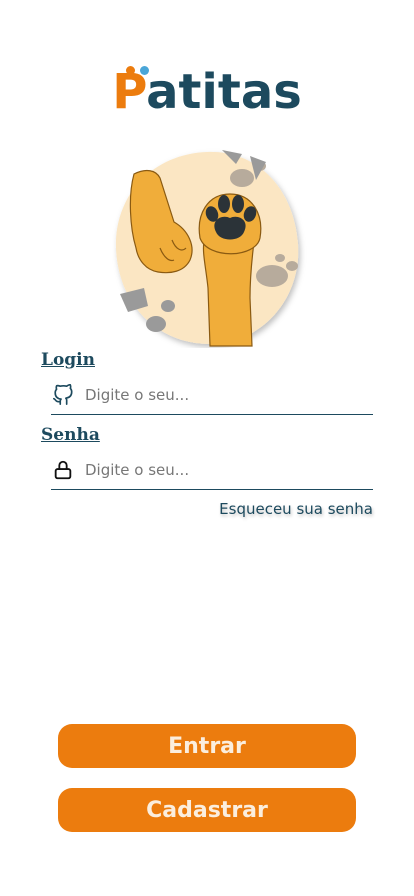 Image resolution: width=414 pixels, height=896 pixels. I want to click on app-logo: Patitas, so click(207, 92).